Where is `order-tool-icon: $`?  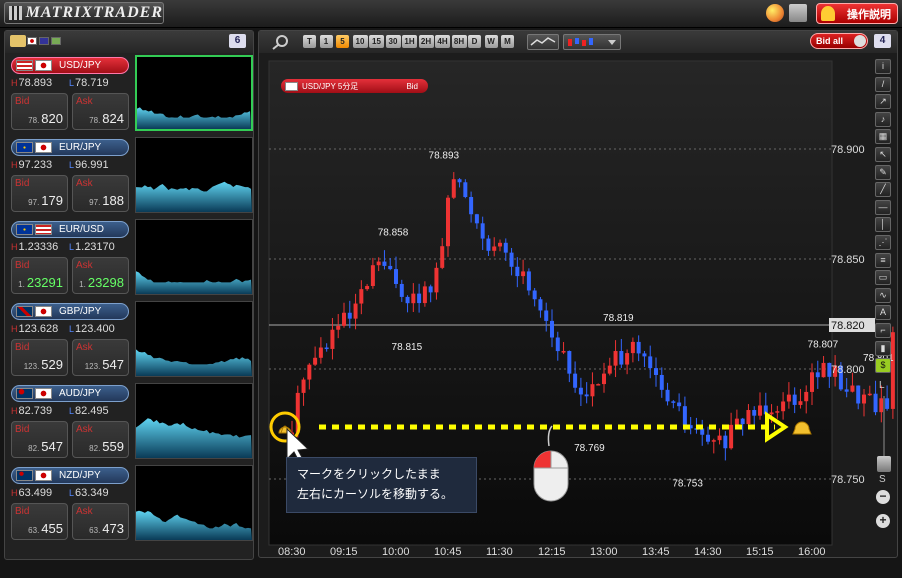
order-tool-icon: $ is located at coordinates (883, 366).